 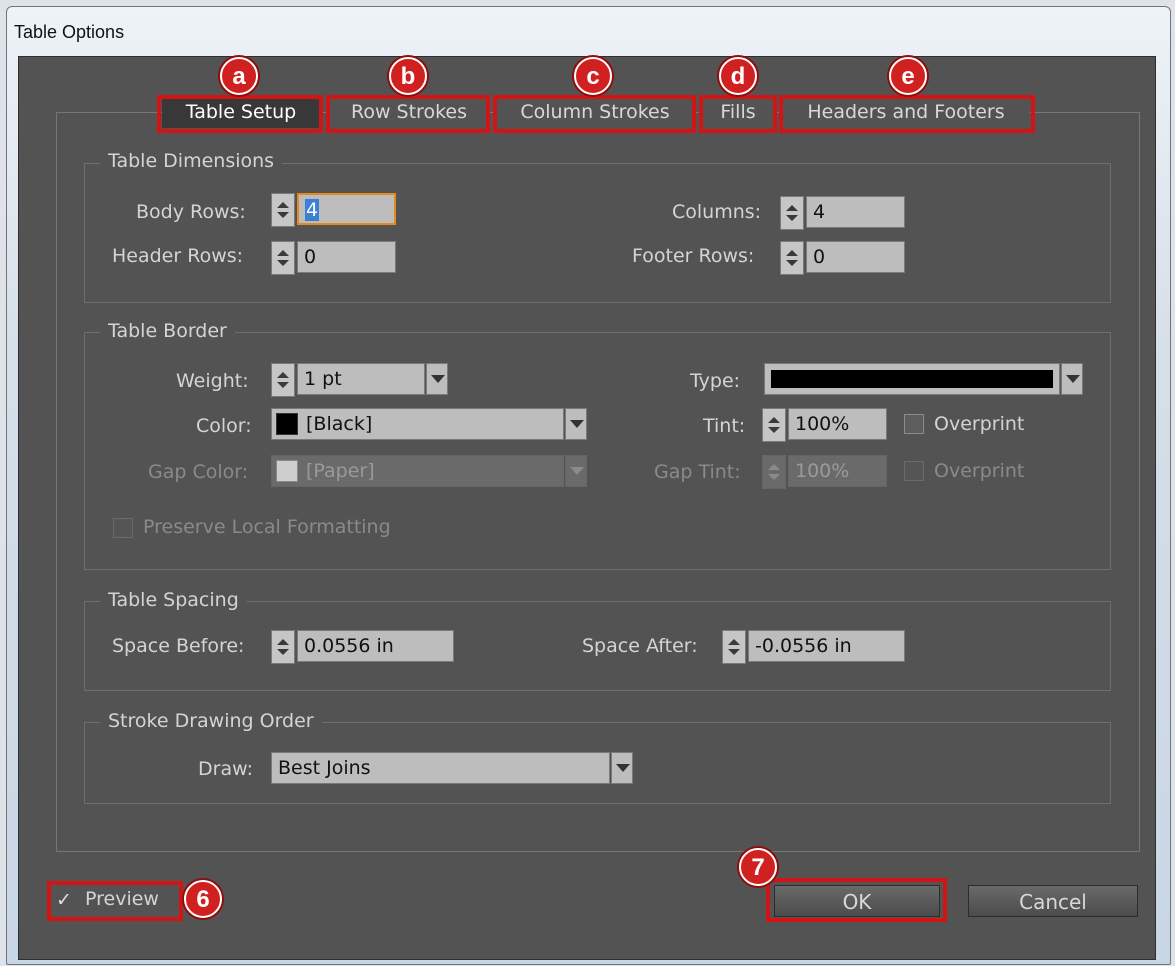 I want to click on annotation-badge-7: 7, so click(x=758, y=867).